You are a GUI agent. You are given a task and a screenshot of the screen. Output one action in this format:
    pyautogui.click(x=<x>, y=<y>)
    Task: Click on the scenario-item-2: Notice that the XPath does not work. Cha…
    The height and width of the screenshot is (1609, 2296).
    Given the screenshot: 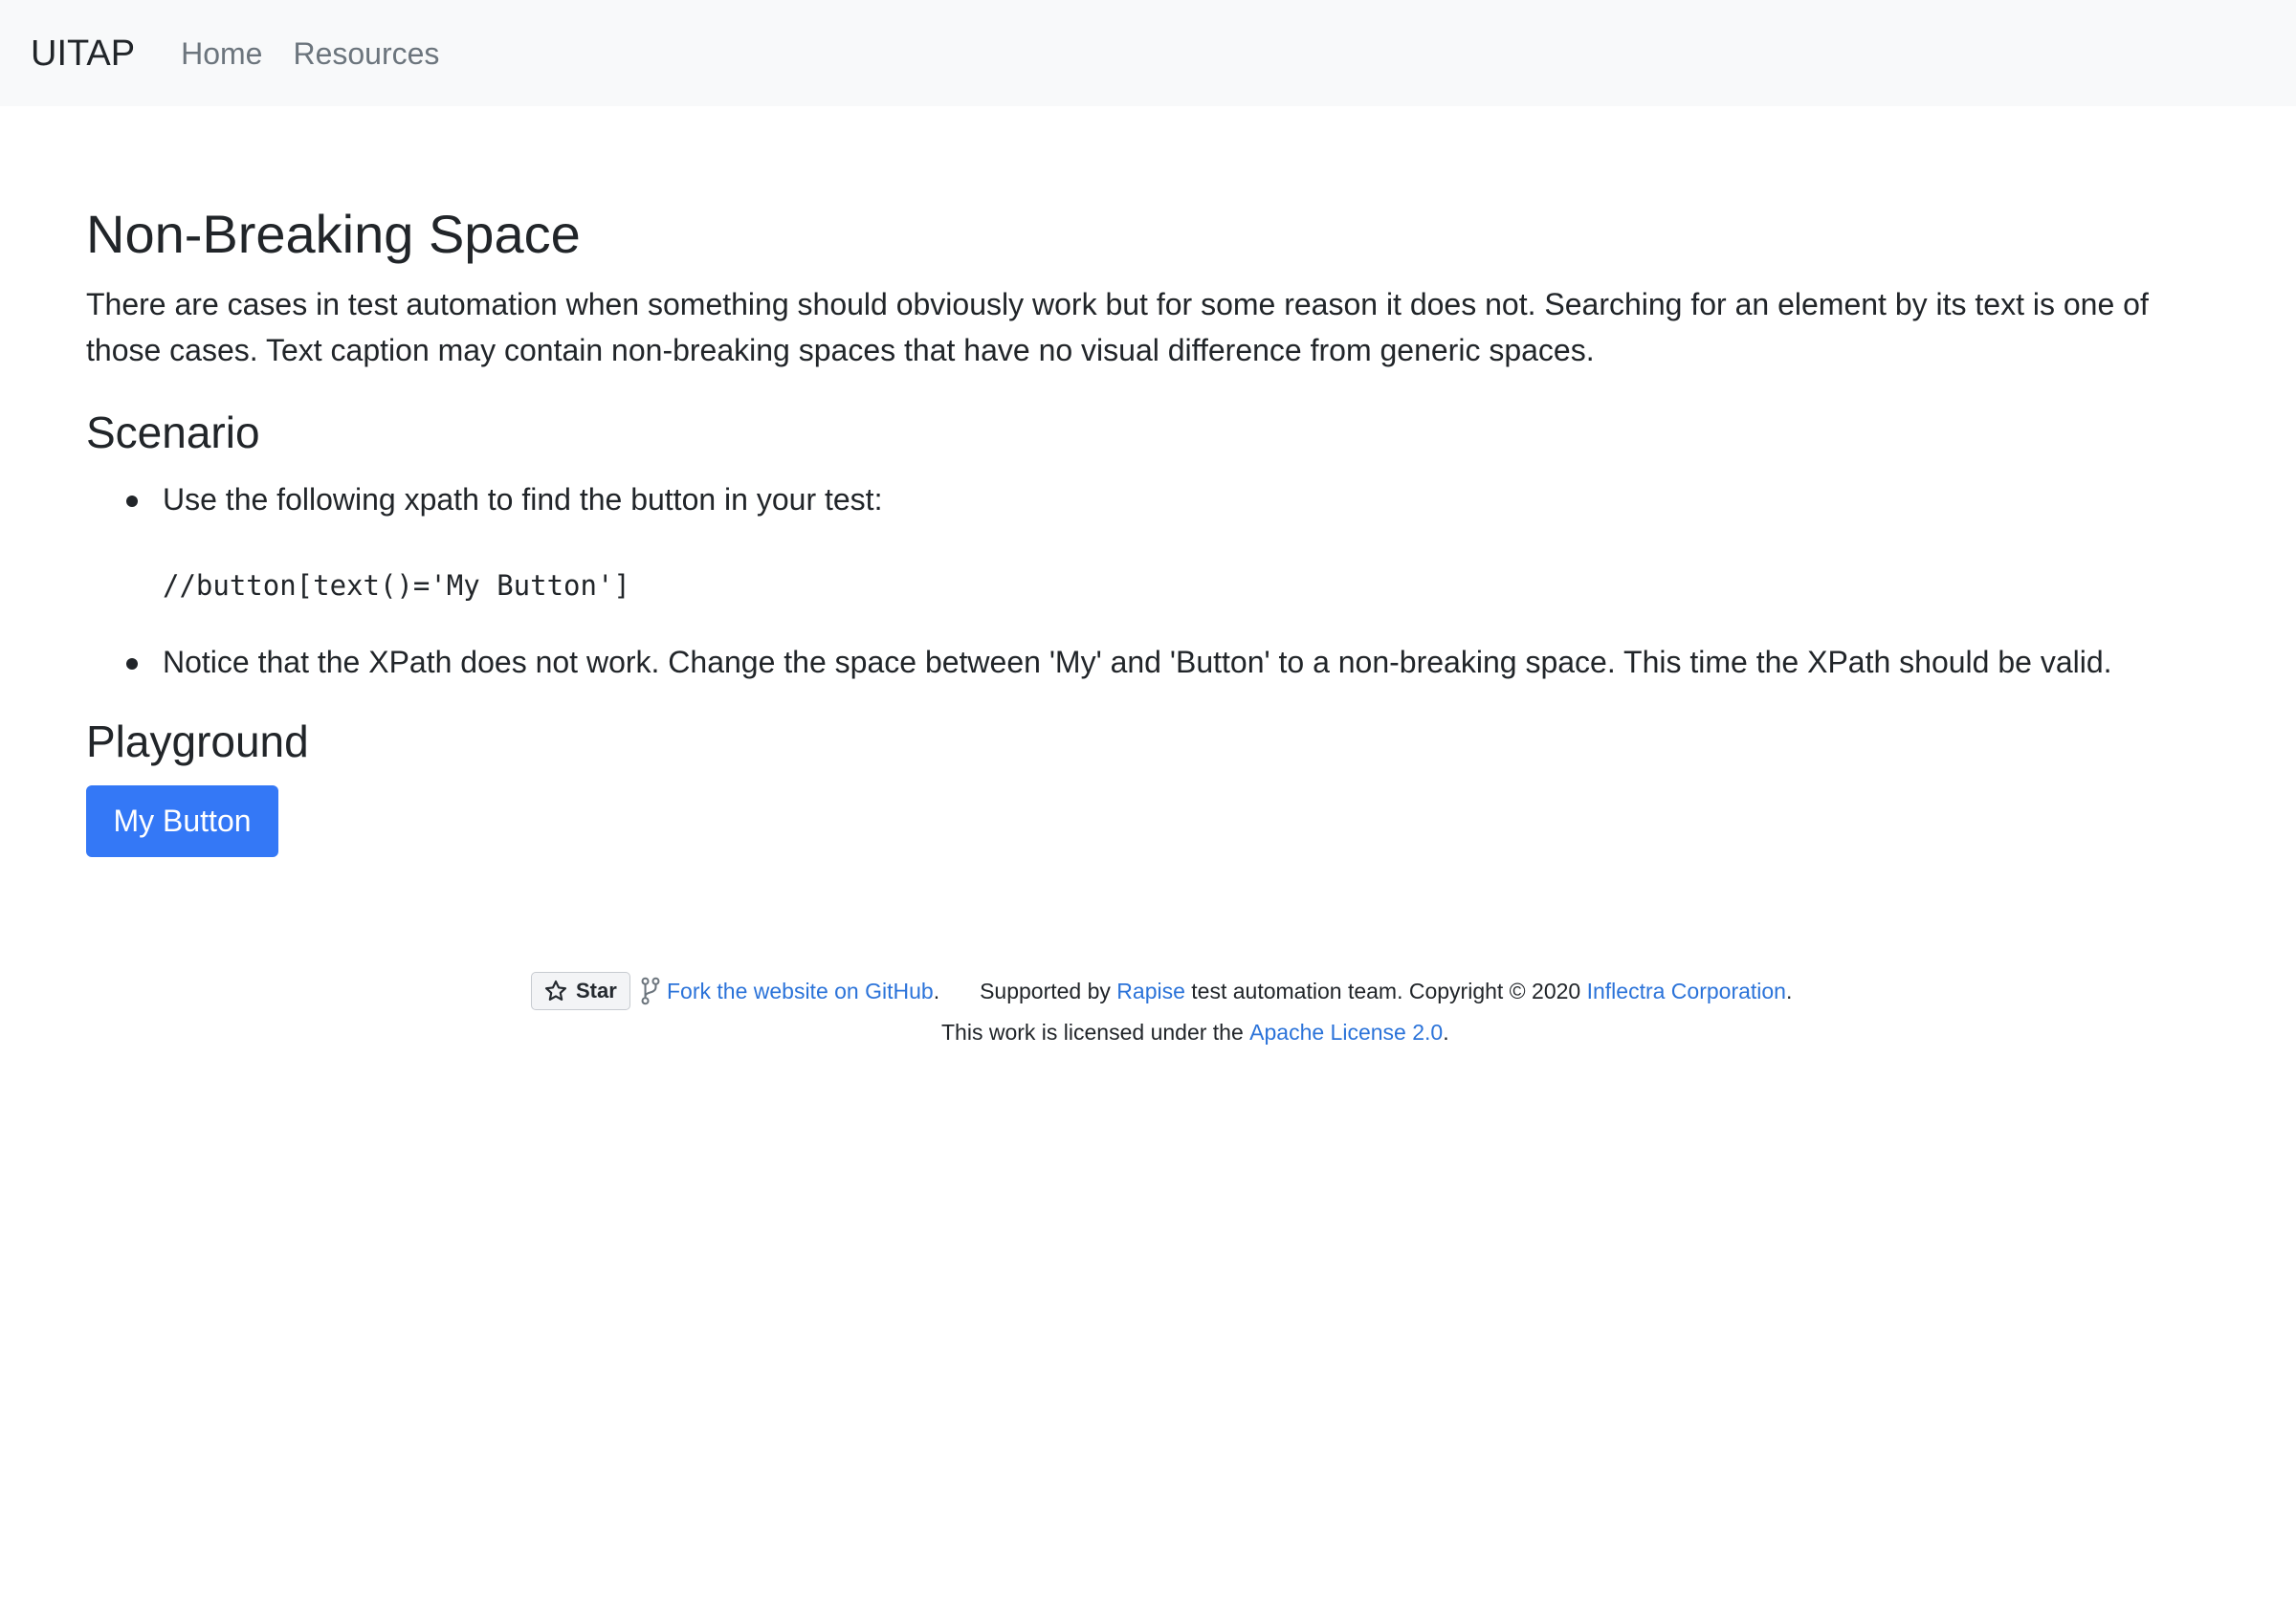 What is the action you would take?
    pyautogui.click(x=1119, y=662)
    